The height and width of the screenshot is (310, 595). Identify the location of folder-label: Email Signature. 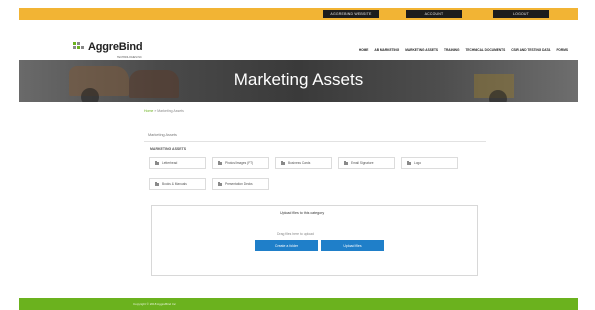
(362, 163).